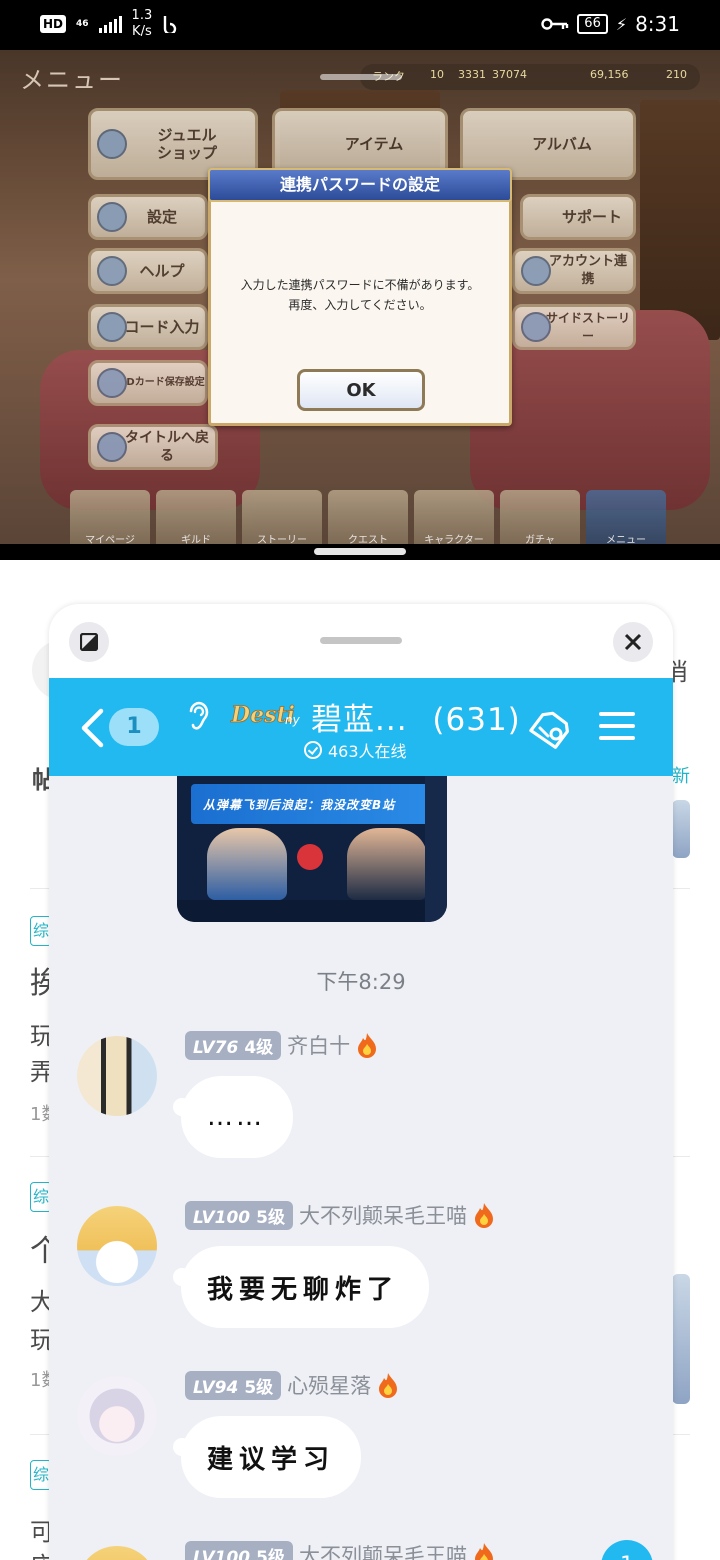  I want to click on item-label: アイテム, so click(374, 144).